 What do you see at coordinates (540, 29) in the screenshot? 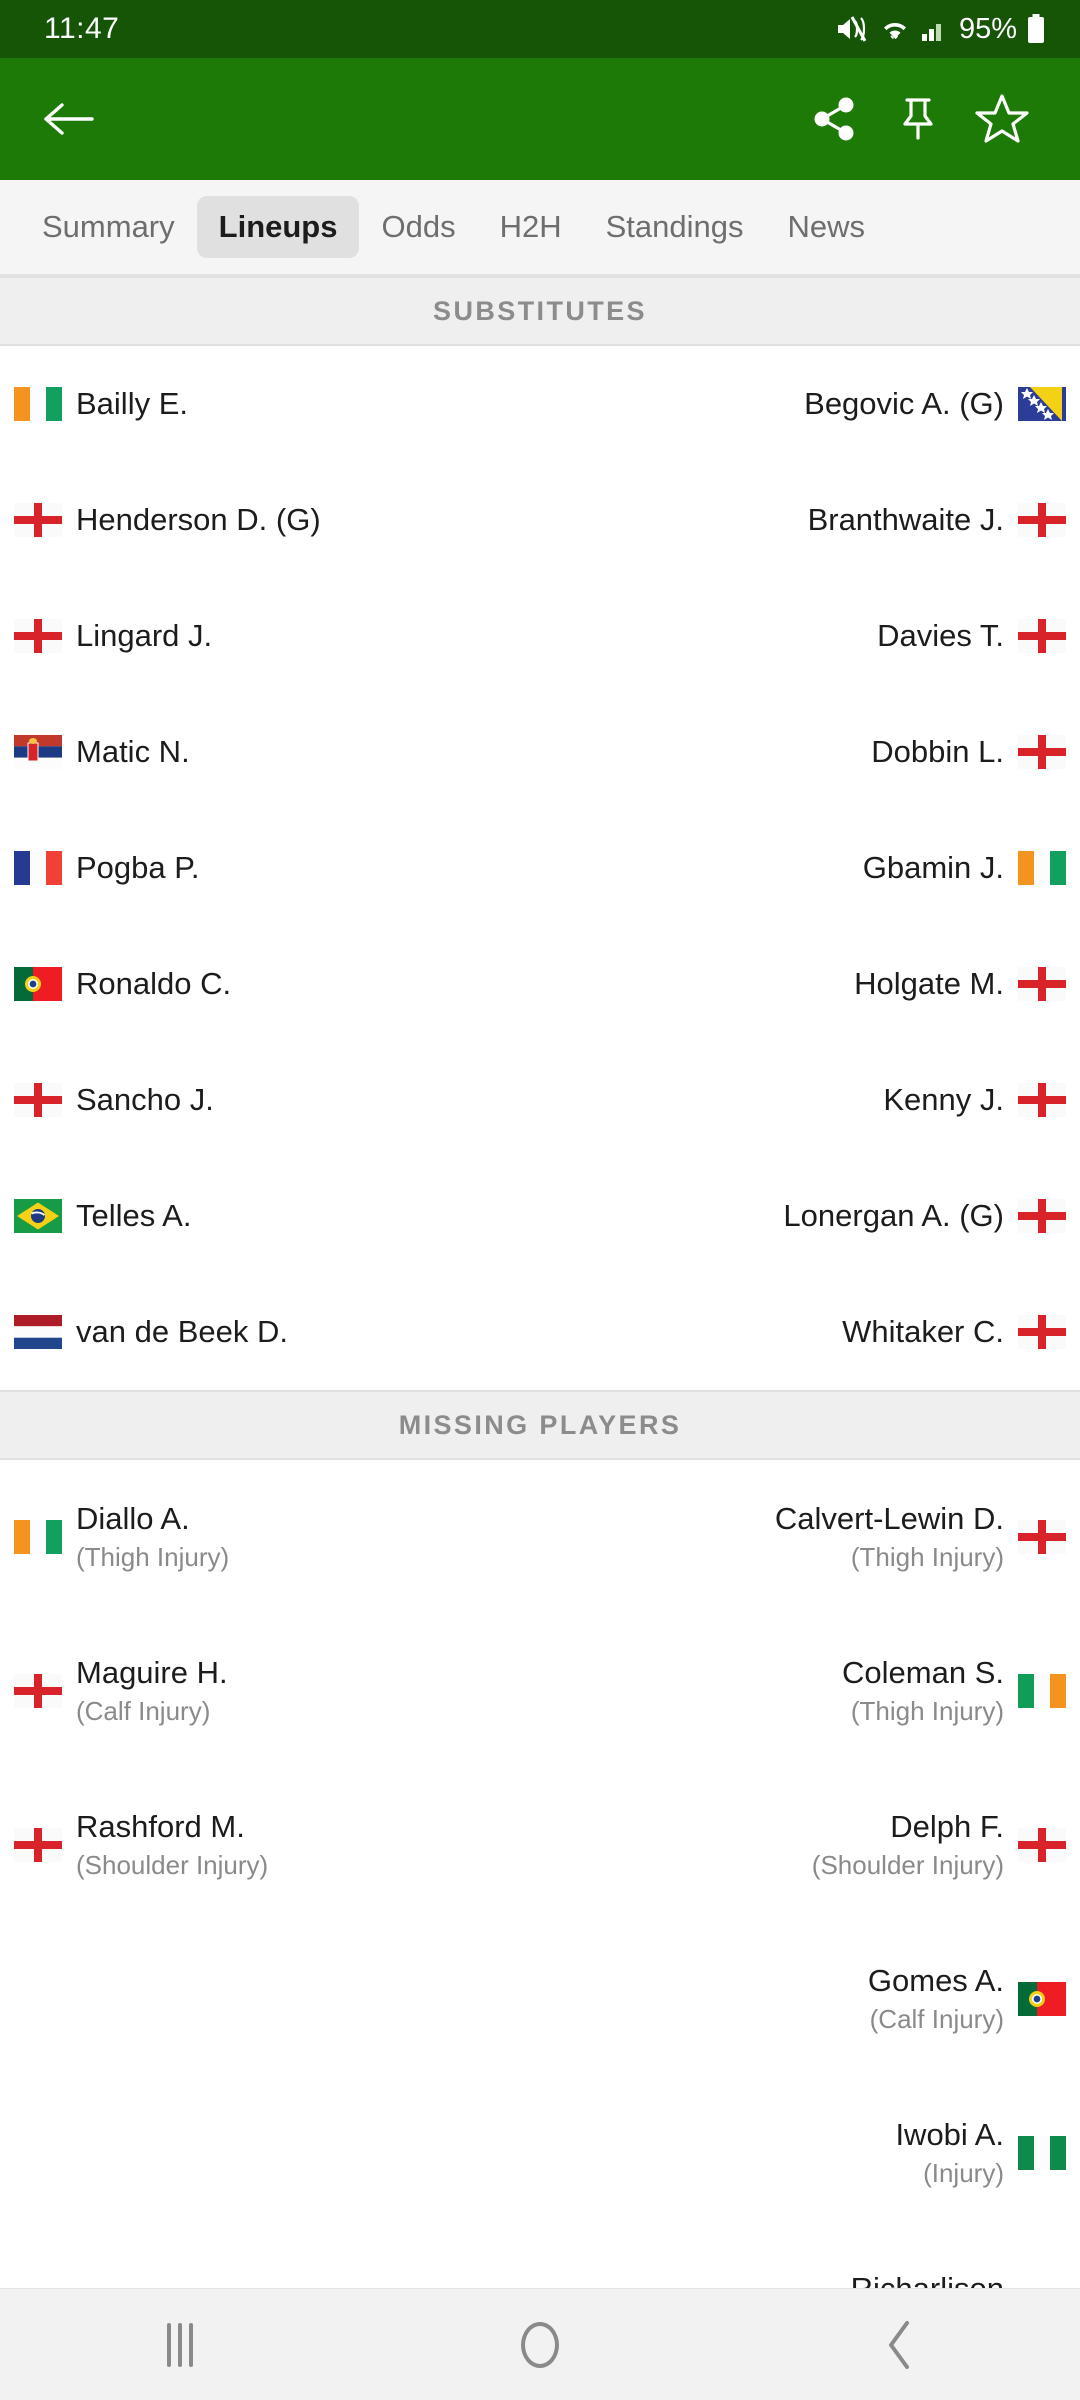
I see `status-bar: 11:47 95%` at bounding box center [540, 29].